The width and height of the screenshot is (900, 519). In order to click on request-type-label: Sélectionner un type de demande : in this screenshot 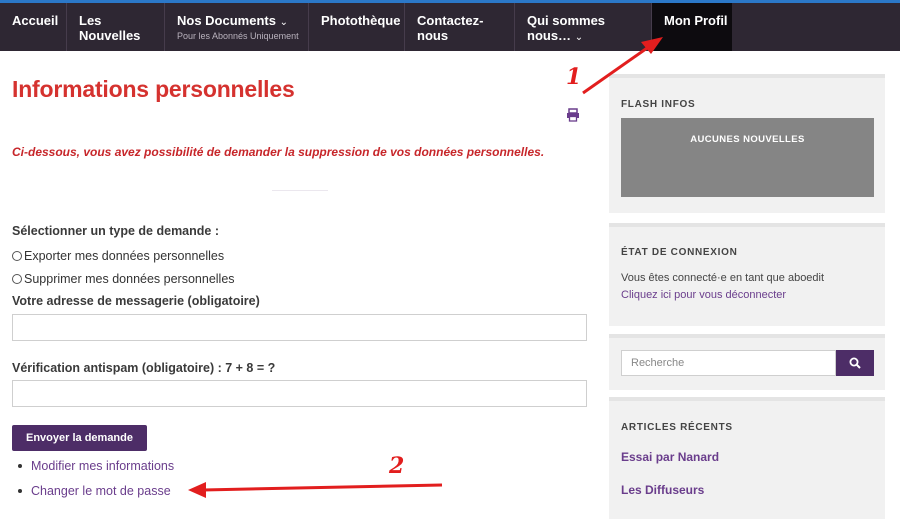, I will do `click(115, 231)`.